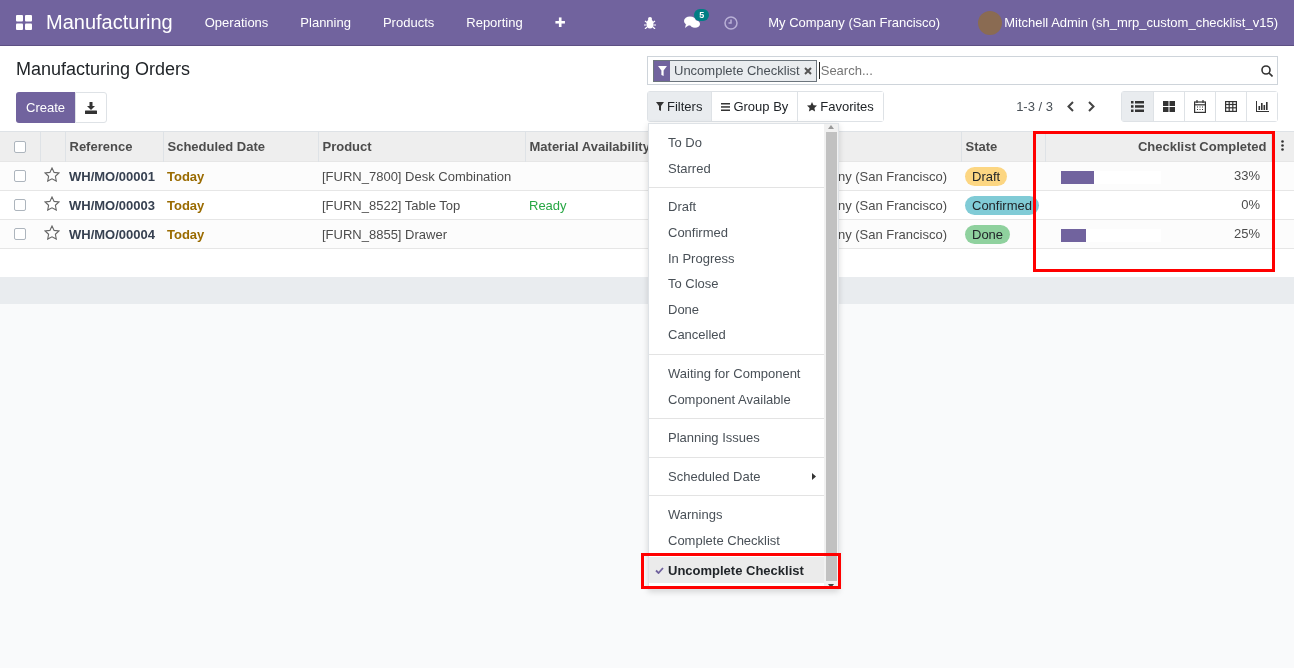 The width and height of the screenshot is (1294, 668). Describe the element at coordinates (494, 22) in the screenshot. I see `menu-item: Reporting` at that location.